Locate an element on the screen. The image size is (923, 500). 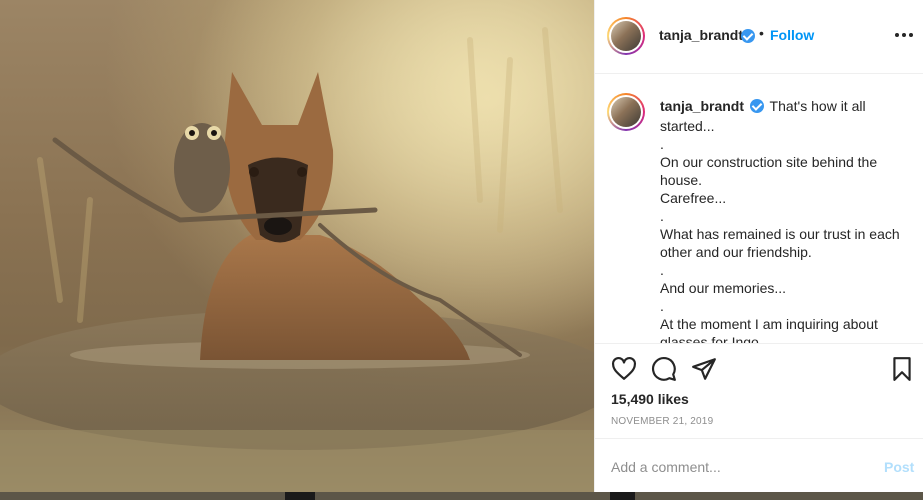
post-header: tanja_brandt • Follow is located at coordinates (759, 38).